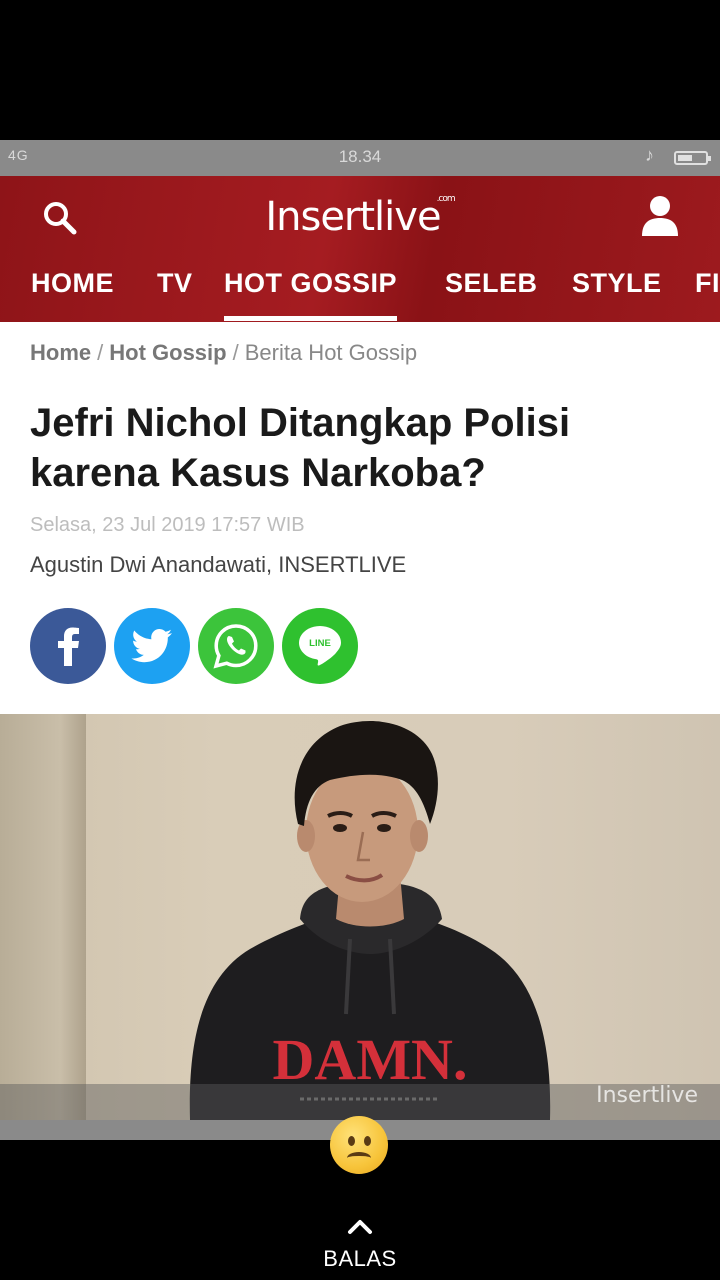 The image size is (720, 1280). I want to click on line-logo-text: LINE, so click(320, 643).